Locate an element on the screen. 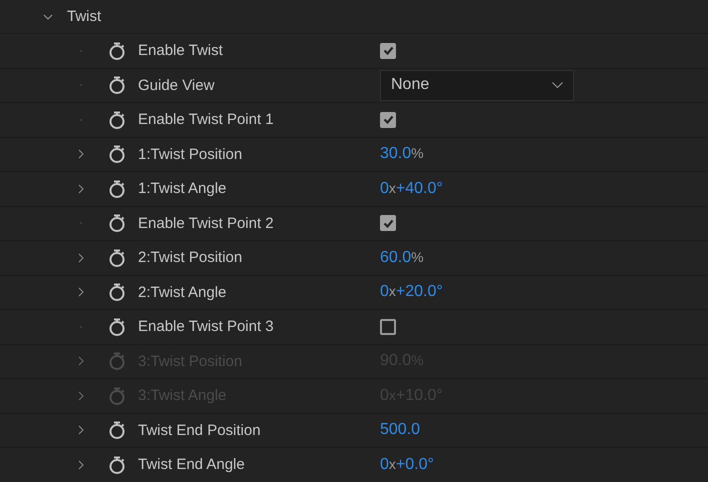  property-label: Enable Twist Point 1 is located at coordinates (206, 119).